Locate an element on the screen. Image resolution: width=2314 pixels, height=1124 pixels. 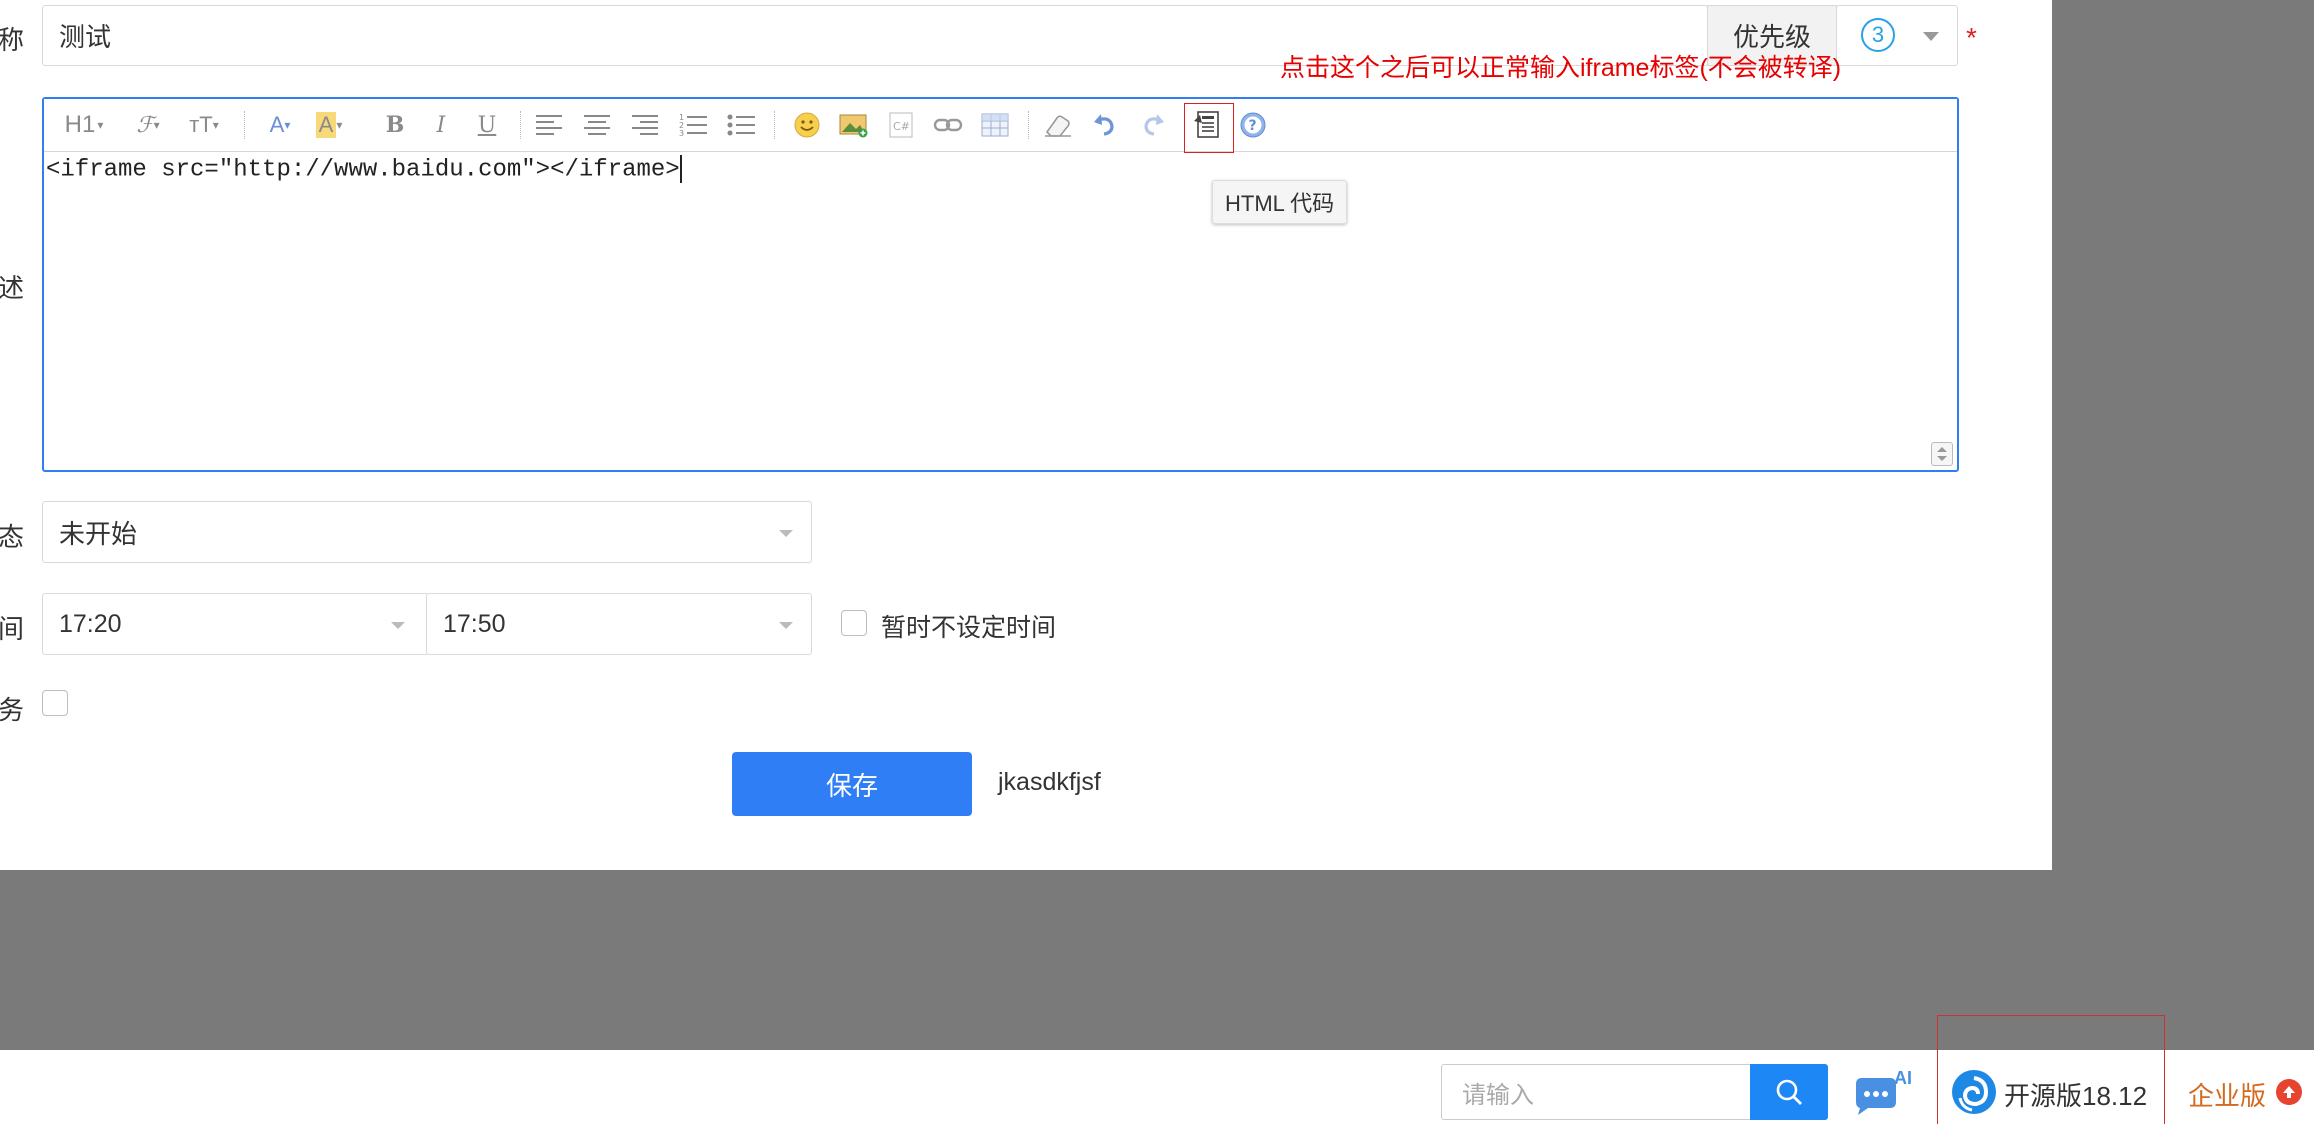
font-size-button: тT ▾ is located at coordinates (204, 125).